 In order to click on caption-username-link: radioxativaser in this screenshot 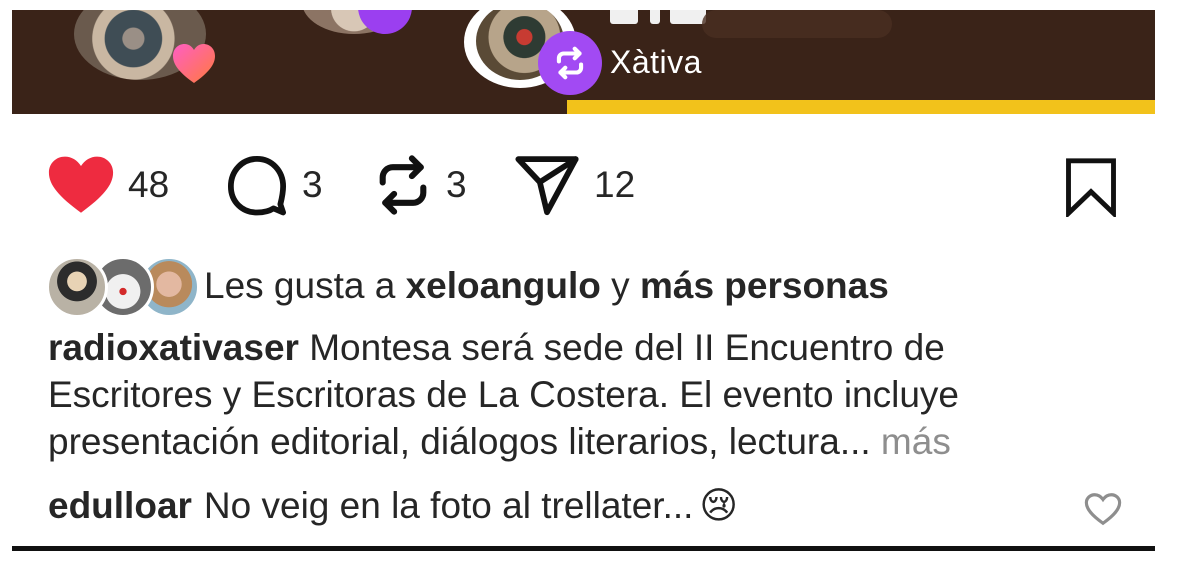, I will do `click(173, 347)`.